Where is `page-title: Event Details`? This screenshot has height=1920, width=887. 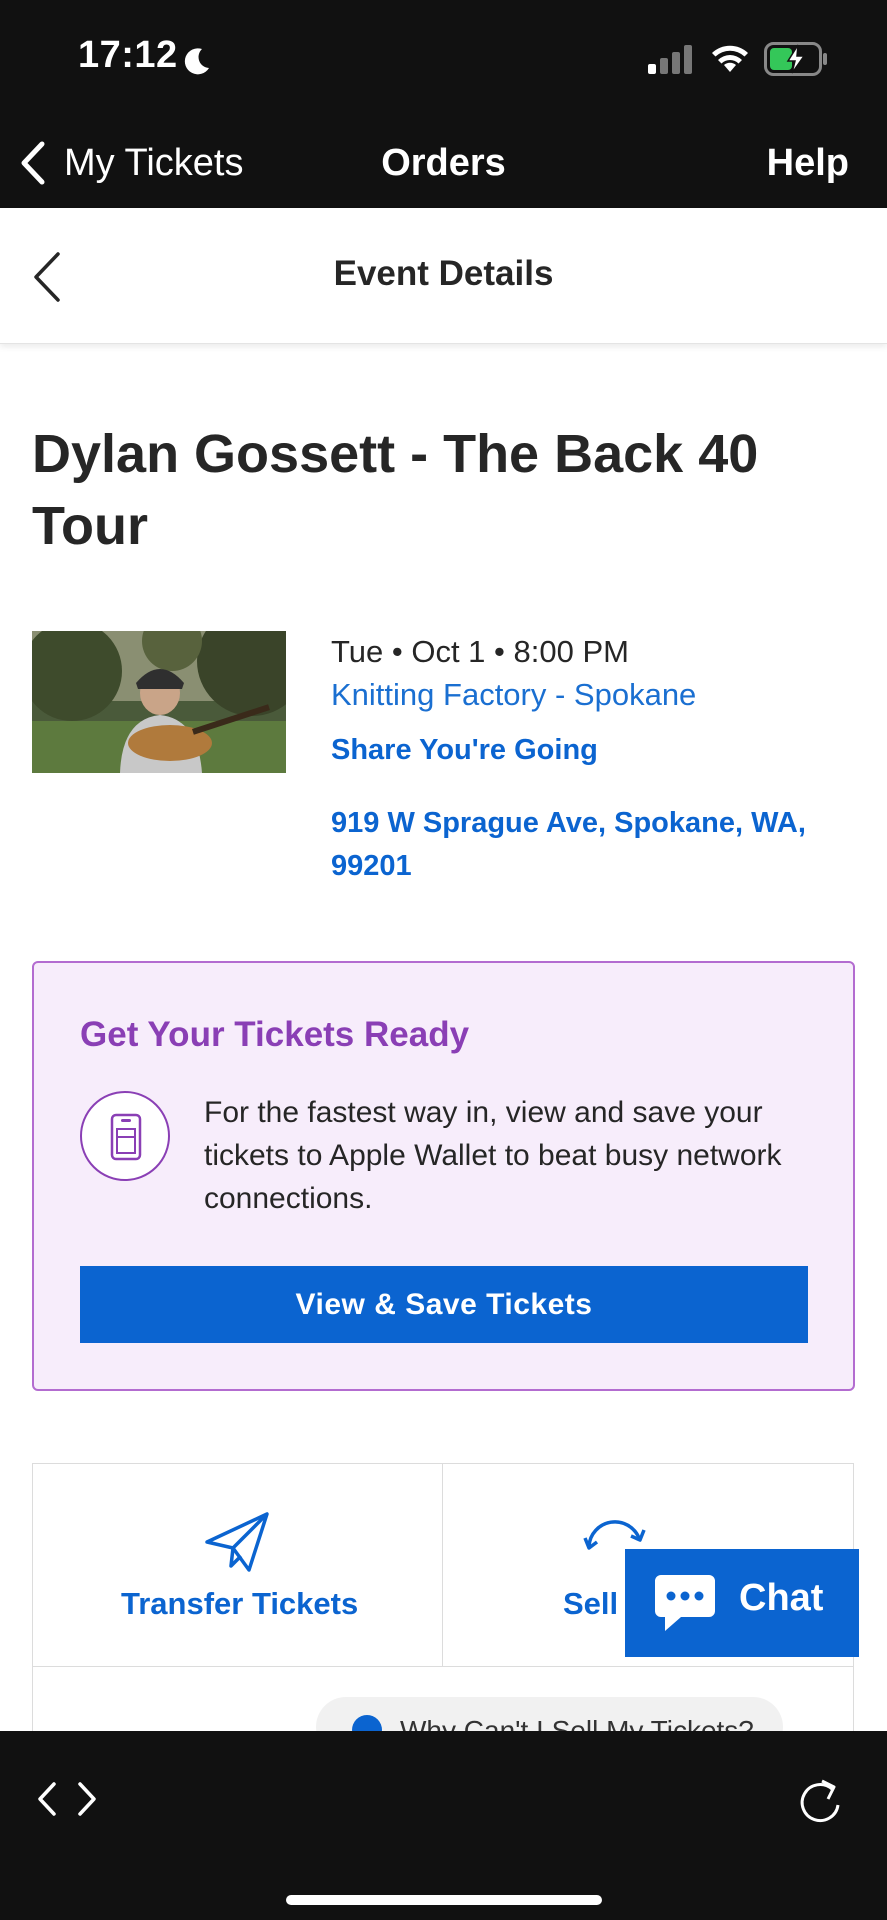
page-title: Event Details is located at coordinates (443, 273).